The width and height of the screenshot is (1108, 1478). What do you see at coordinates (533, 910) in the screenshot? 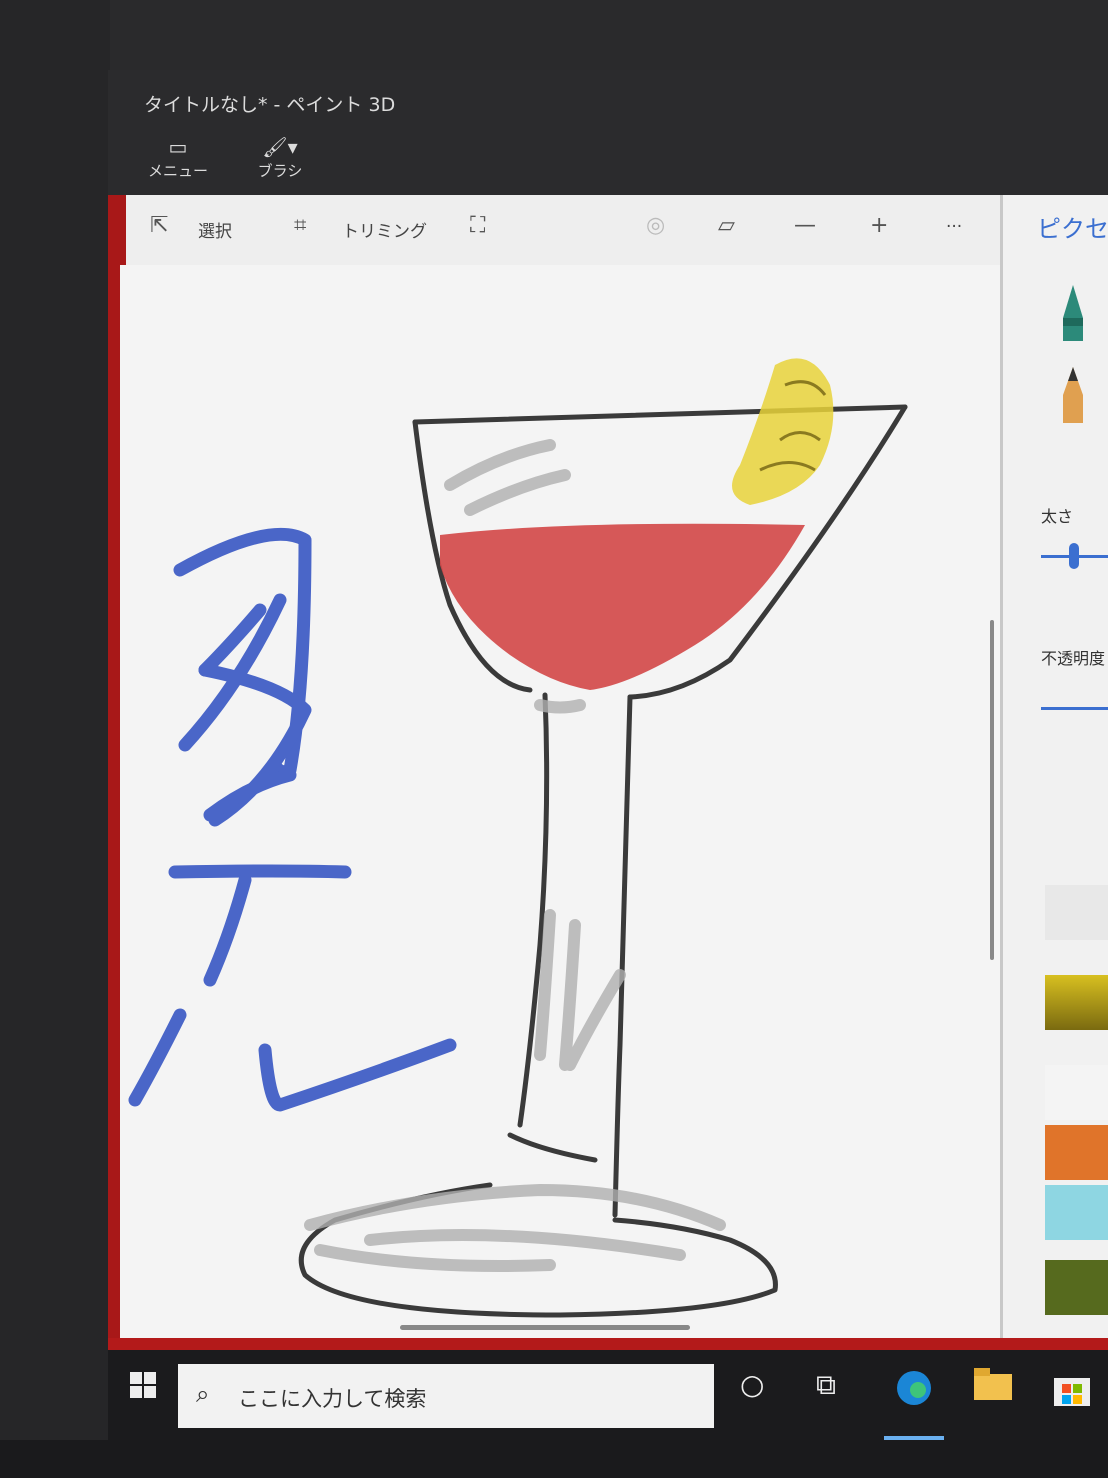
I see `stem-left` at bounding box center [533, 910].